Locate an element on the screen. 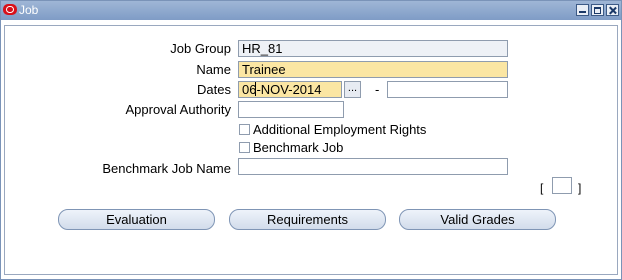  benchmark-job-checkbox is located at coordinates (244, 147).